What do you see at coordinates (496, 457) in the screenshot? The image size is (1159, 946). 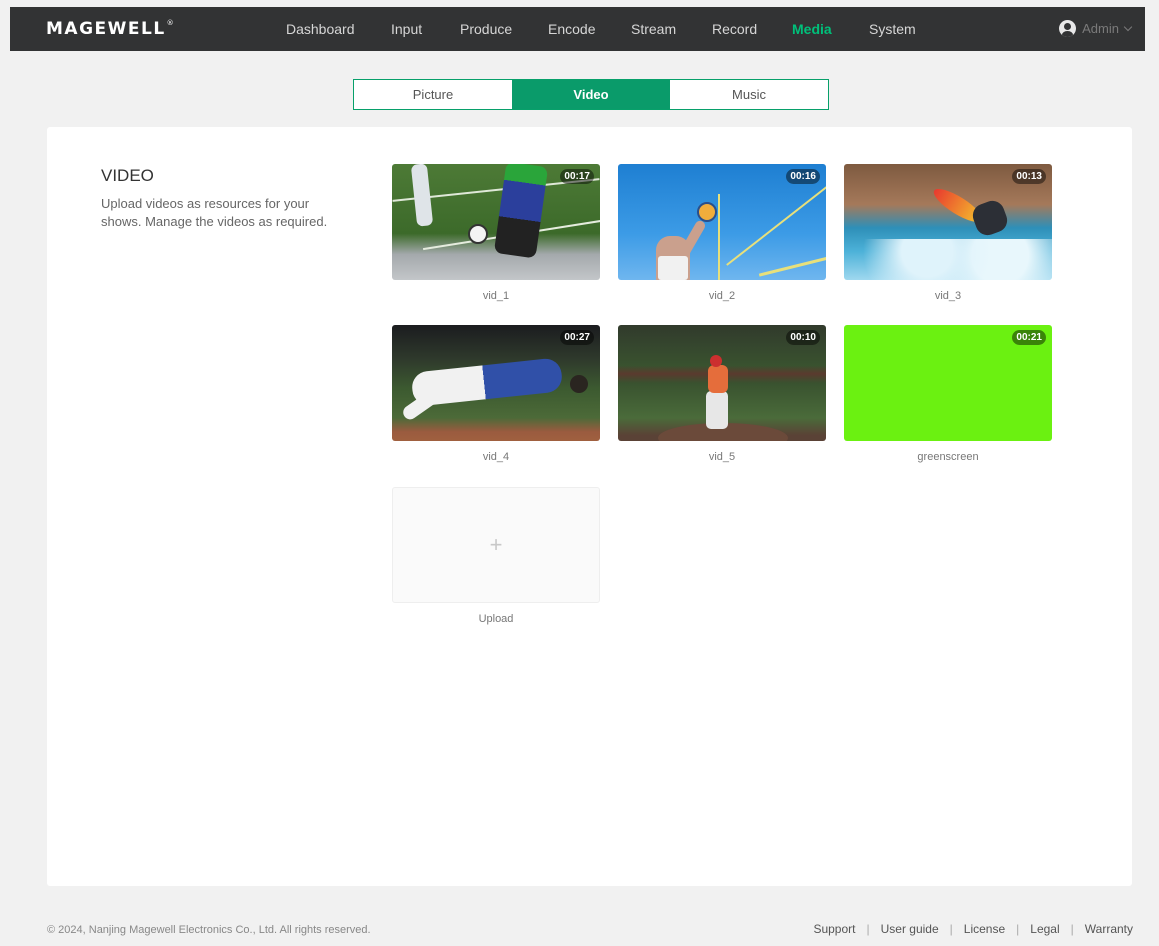 I see `video-name: vid_4` at bounding box center [496, 457].